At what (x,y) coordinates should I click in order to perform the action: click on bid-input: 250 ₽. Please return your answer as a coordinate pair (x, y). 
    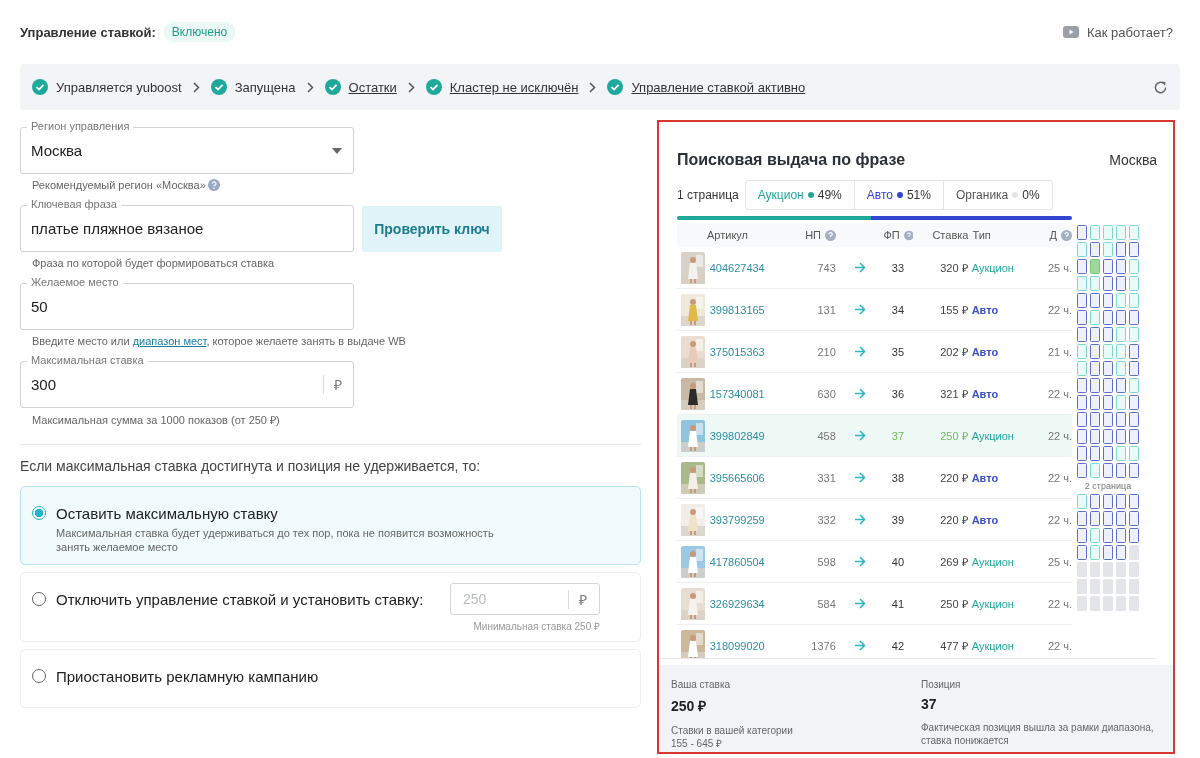
    Looking at the image, I should click on (525, 599).